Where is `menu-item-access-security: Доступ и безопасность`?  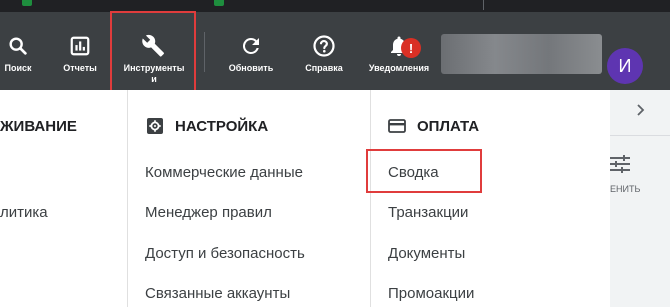 menu-item-access-security: Доступ и безопасность is located at coordinates (225, 253).